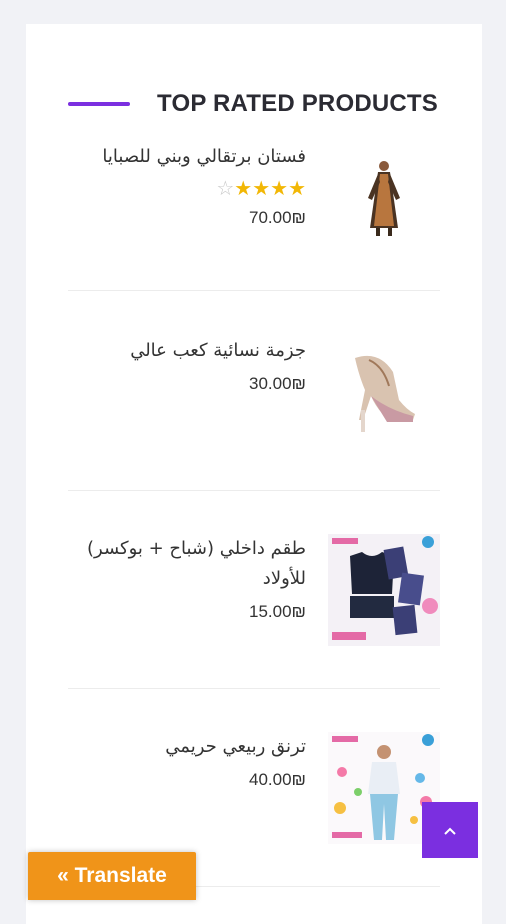 This screenshot has width=506, height=924. What do you see at coordinates (277, 217) in the screenshot?
I see `product-price: 70.00₪` at bounding box center [277, 217].